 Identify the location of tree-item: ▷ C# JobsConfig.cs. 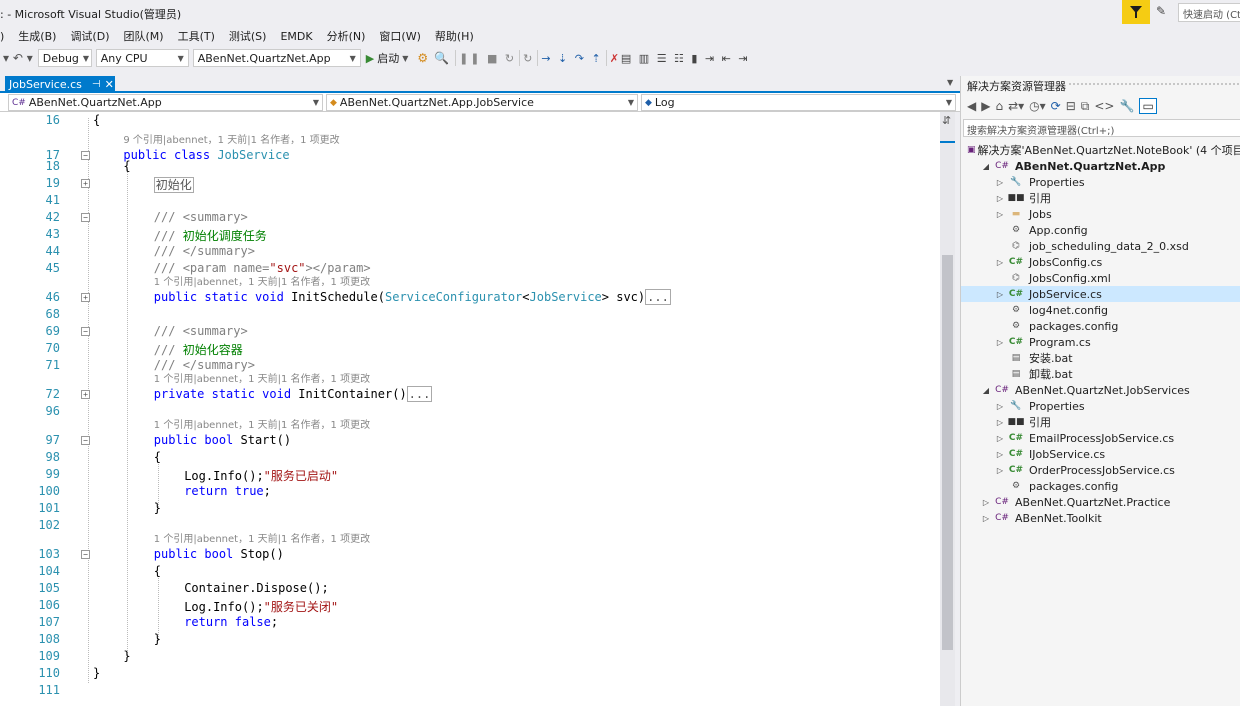
(1100, 262).